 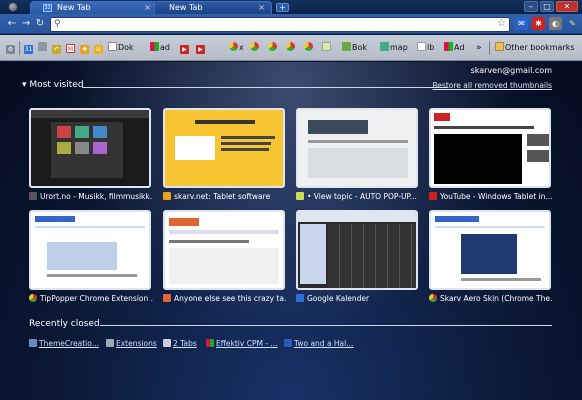 I want to click on bookmark-news, so click(x=327, y=48).